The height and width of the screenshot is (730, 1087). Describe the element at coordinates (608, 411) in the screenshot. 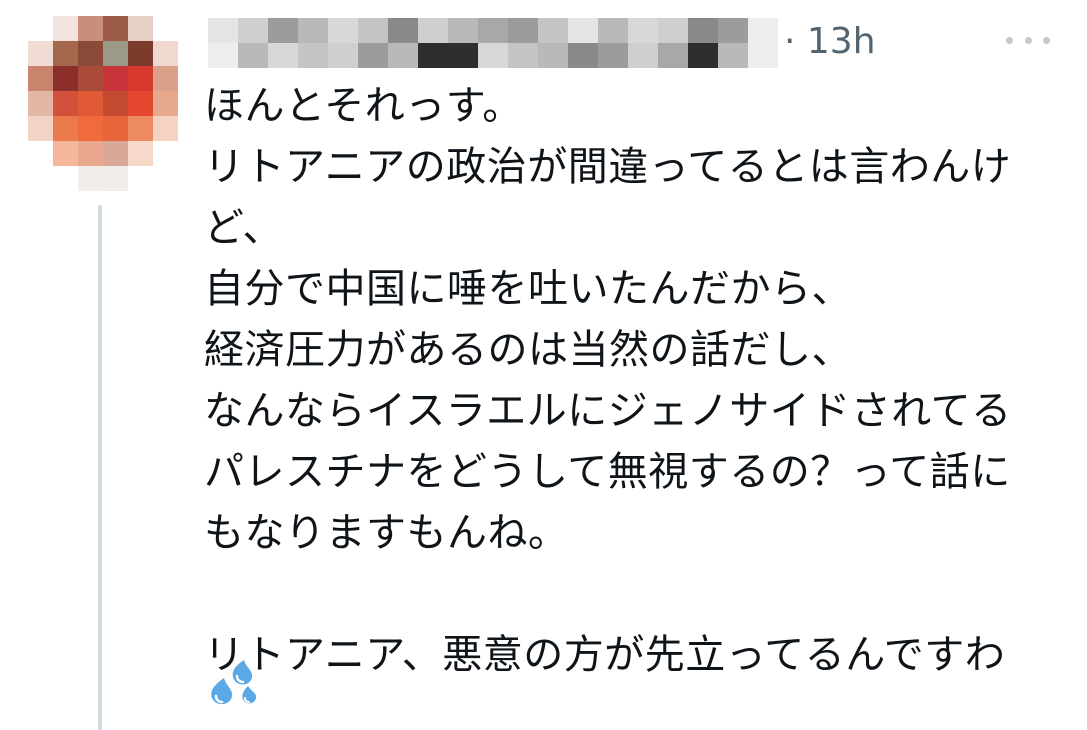

I see `tweet-line: なんならイスラエルにジェノサイドされてる` at that location.